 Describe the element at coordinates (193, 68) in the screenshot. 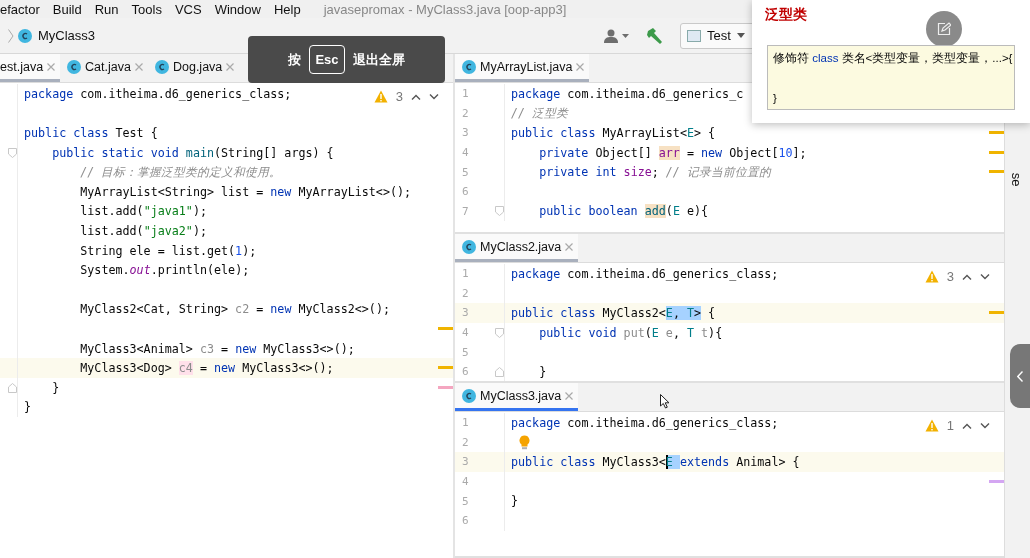

I see `editor-tab: Dog.java` at that location.